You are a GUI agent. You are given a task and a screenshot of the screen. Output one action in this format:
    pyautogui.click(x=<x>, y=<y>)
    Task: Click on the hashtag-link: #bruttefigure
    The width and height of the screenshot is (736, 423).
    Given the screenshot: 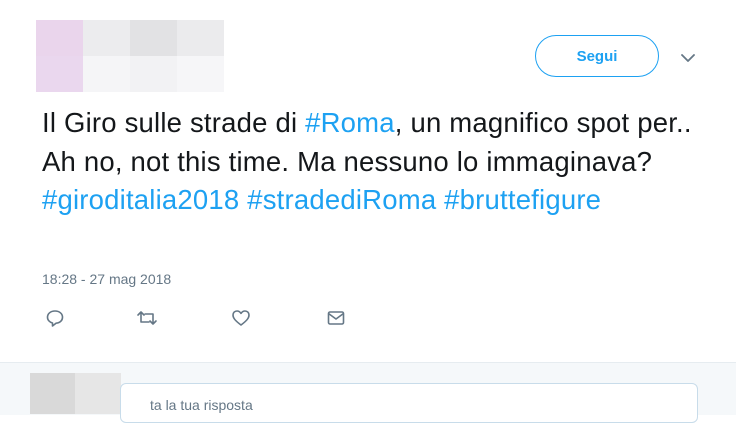 What is the action you would take?
    pyautogui.click(x=522, y=199)
    